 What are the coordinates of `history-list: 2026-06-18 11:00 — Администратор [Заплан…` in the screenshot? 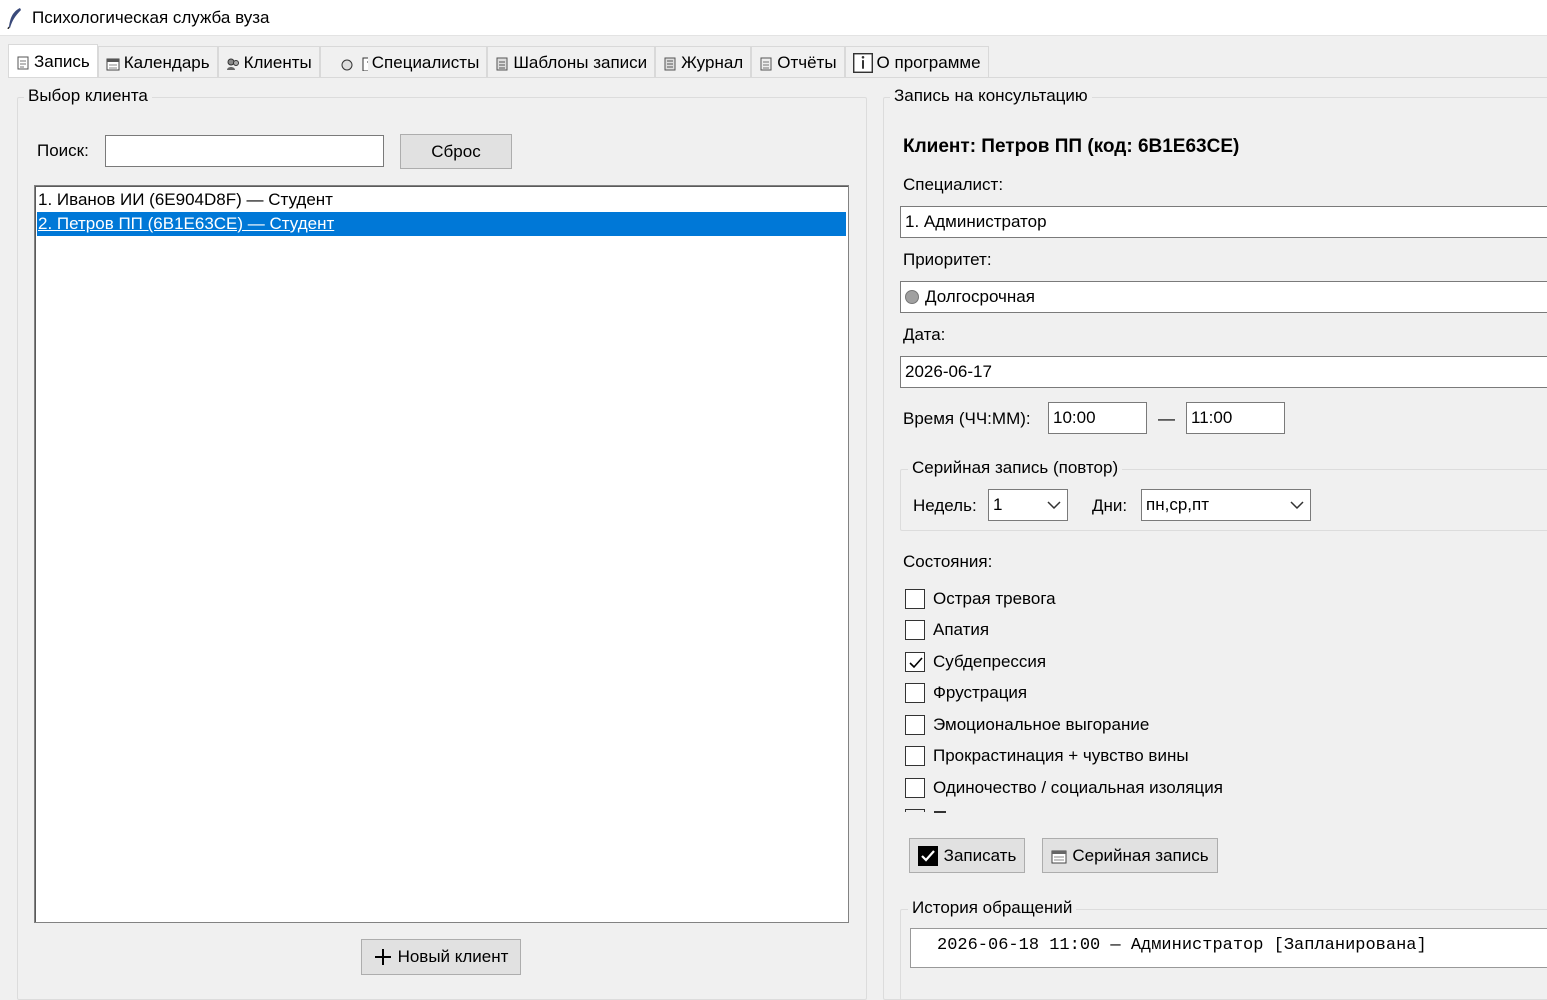 It's located at (1228, 948).